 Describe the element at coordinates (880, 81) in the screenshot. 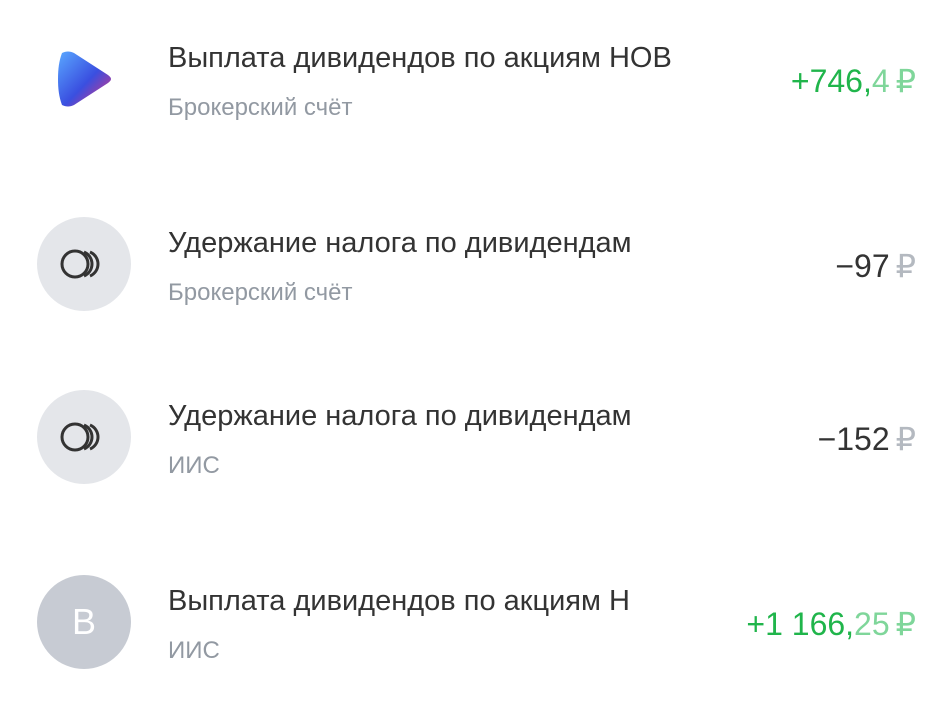

I see `amount-fraction: 4` at that location.